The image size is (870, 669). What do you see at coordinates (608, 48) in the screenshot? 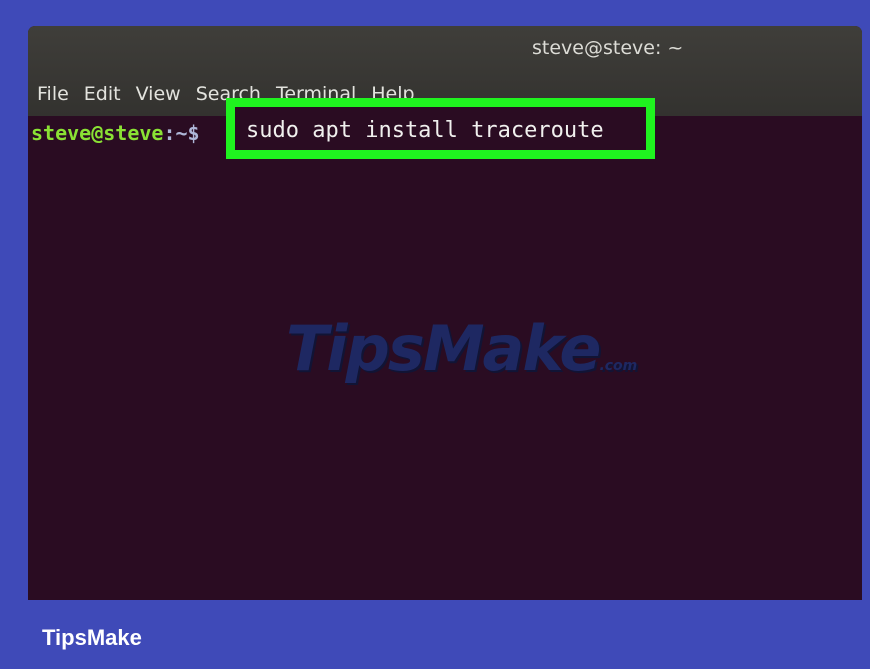
I see `window-title: steve@steve: ~` at bounding box center [608, 48].